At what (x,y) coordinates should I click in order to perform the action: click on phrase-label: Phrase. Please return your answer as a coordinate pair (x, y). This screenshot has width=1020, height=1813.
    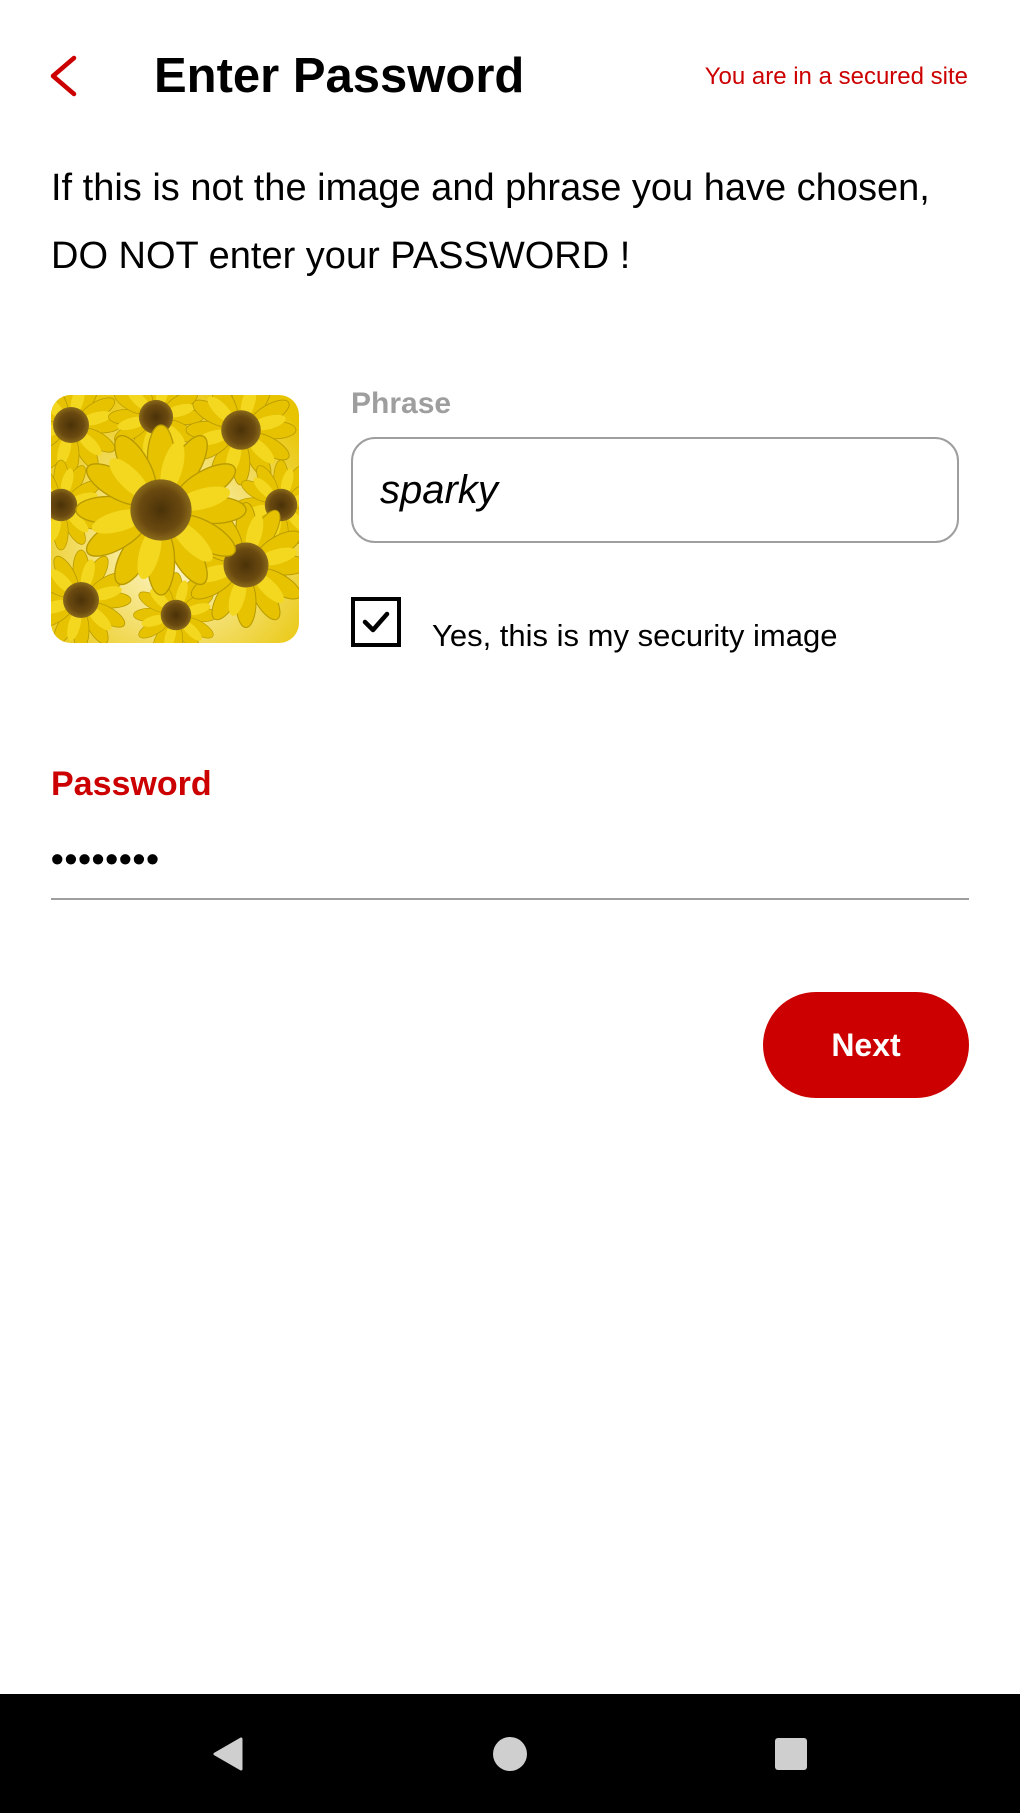
    Looking at the image, I should click on (401, 403).